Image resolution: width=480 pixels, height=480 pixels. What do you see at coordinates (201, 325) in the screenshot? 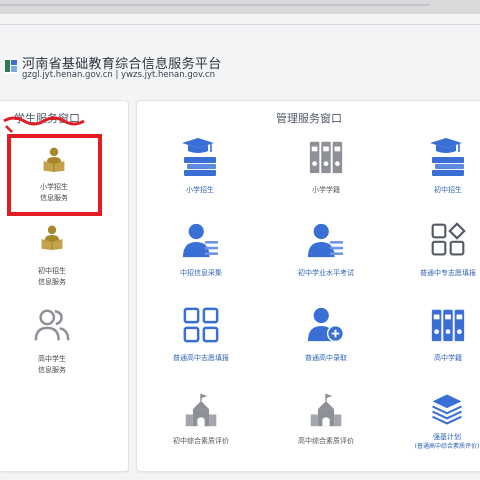
I see `grid-squares-icon` at bounding box center [201, 325].